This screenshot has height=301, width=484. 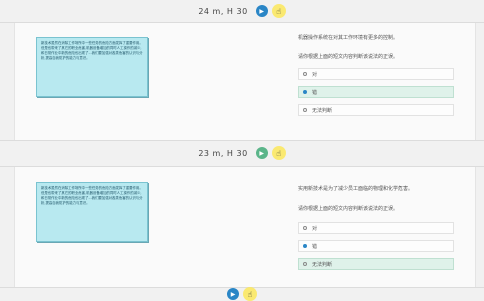 I want to click on question-statement: 实用新技术是为了减少员工面临的物理和化学危害。, so click(x=356, y=189).